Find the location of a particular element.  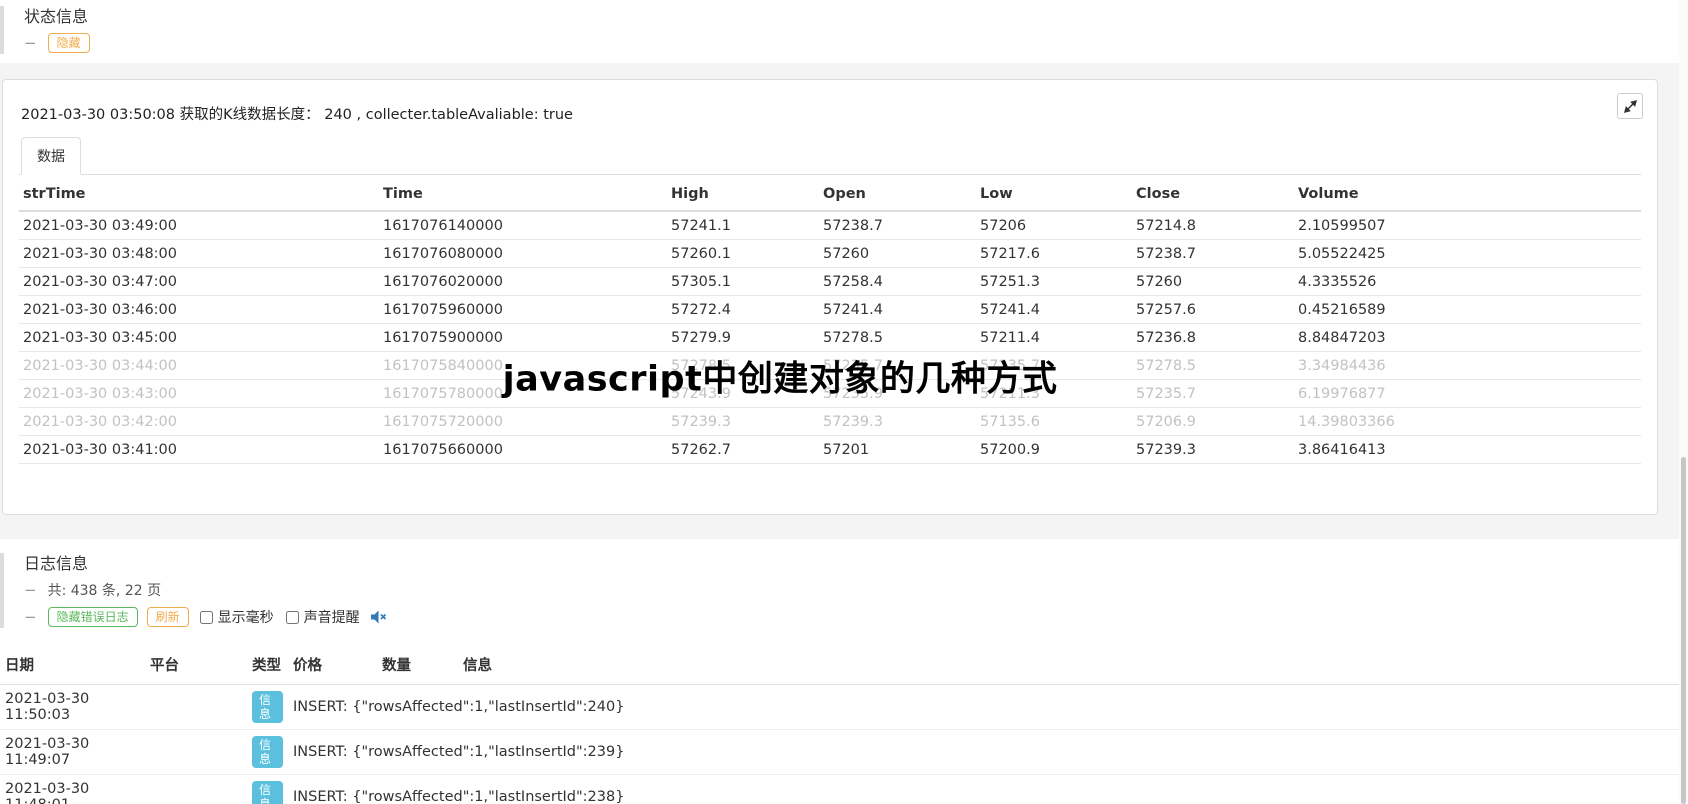

log-column-header: 类型 is located at coordinates (267, 665).